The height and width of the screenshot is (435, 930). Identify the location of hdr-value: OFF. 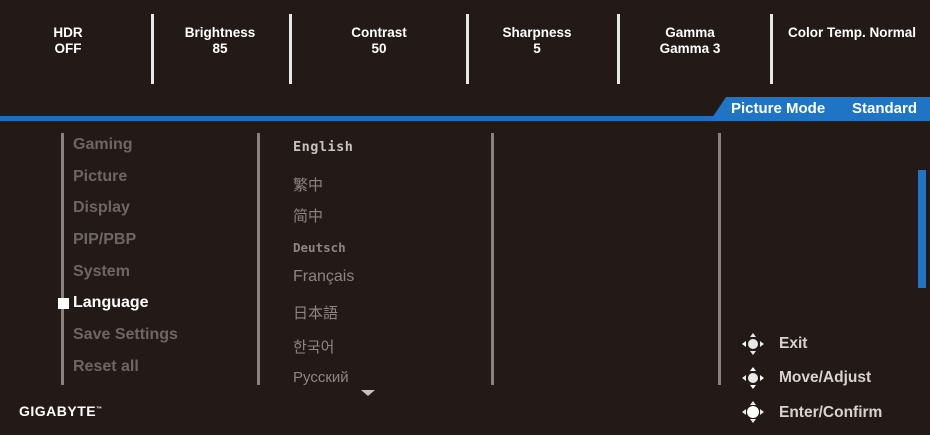
(68, 48).